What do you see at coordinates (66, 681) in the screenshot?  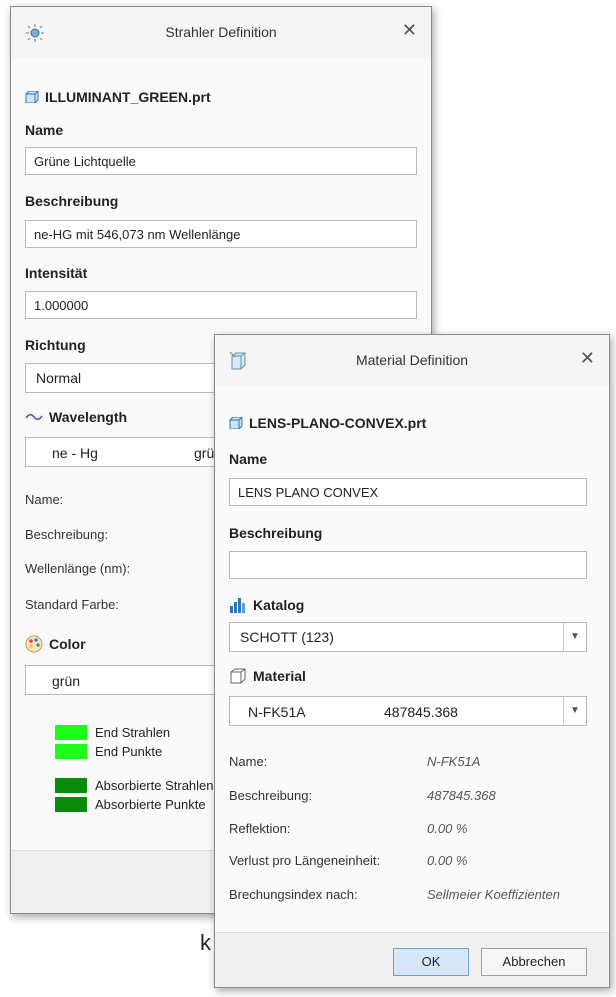 I see `color-value: grün` at bounding box center [66, 681].